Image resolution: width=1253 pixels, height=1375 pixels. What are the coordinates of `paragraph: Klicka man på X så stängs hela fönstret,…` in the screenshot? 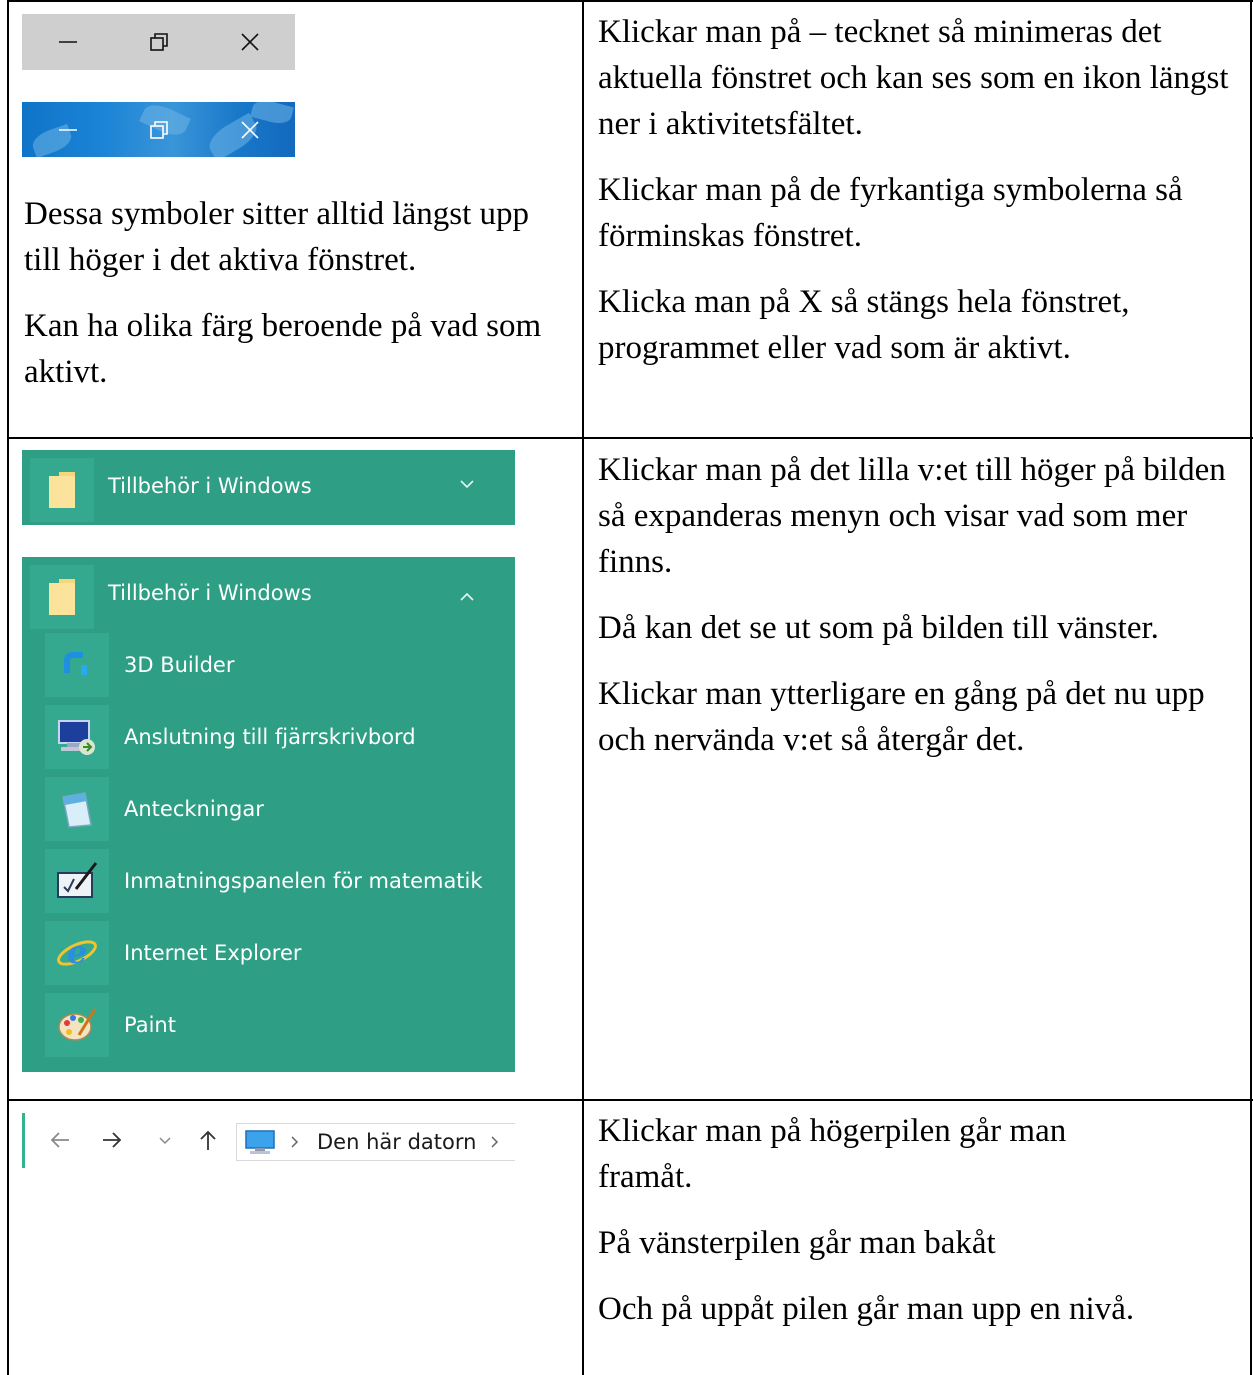 It's located at (864, 325).